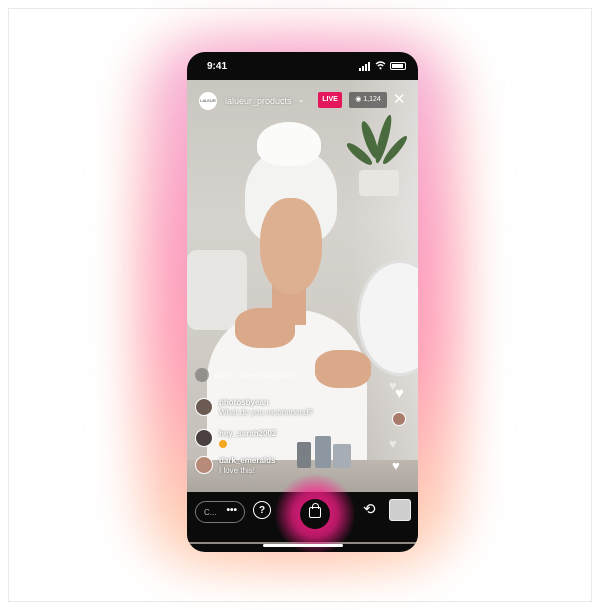  Describe the element at coordinates (237, 470) in the screenshot. I see `comment-text: I love this!` at that location.